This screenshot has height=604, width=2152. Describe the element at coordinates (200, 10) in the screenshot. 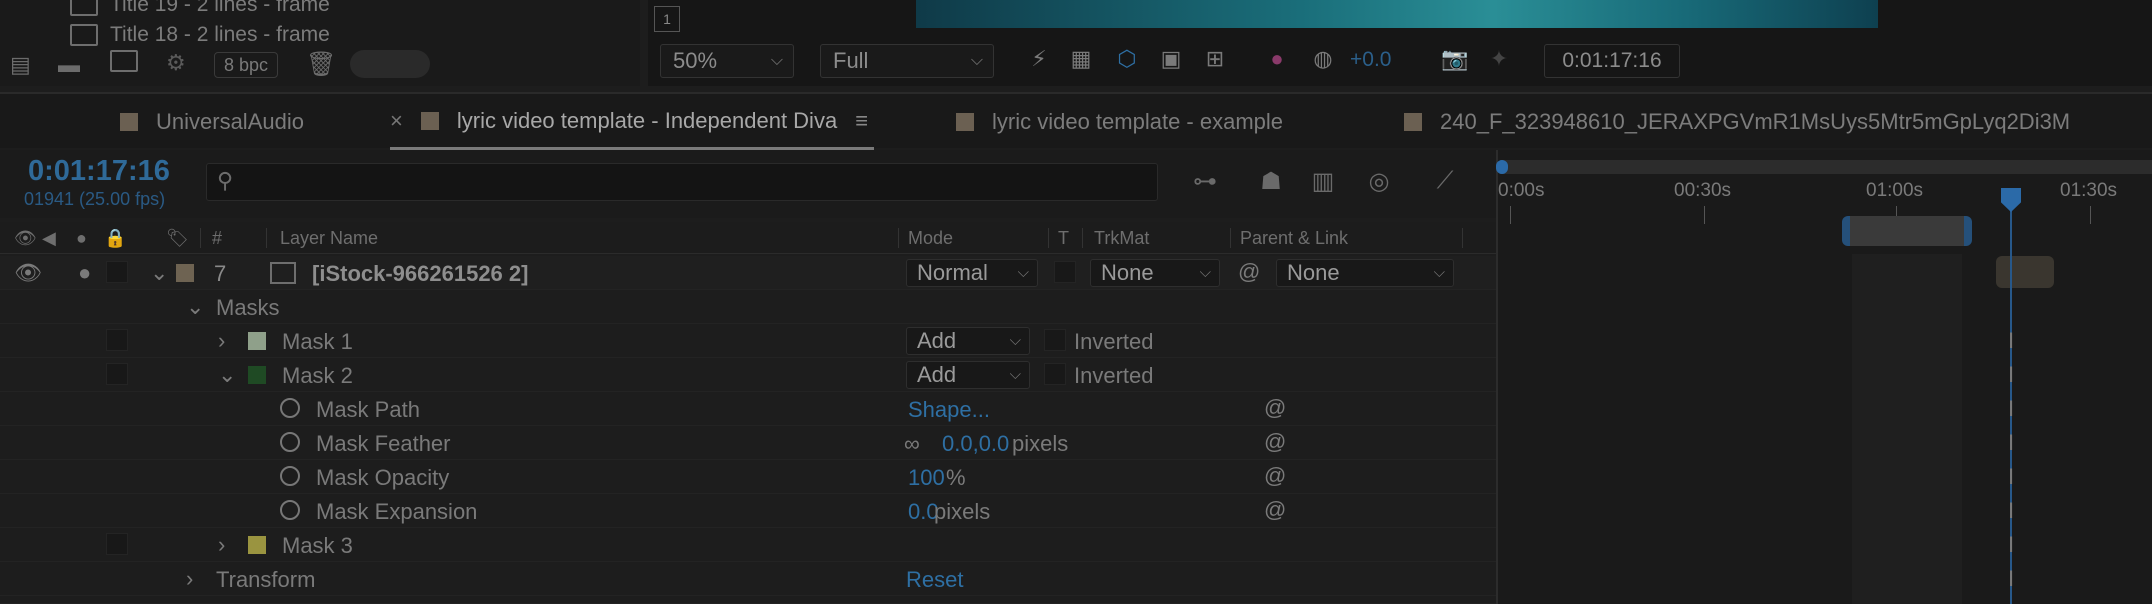

I see `project-item: Title 19 - 2 lines - frame` at that location.